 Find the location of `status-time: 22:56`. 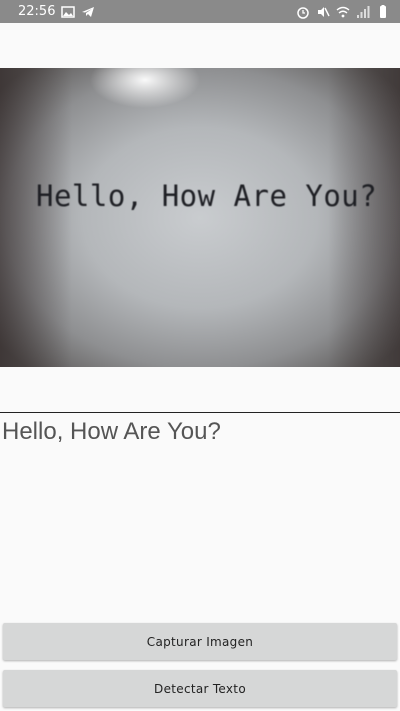

status-time: 22:56 is located at coordinates (37, 11).